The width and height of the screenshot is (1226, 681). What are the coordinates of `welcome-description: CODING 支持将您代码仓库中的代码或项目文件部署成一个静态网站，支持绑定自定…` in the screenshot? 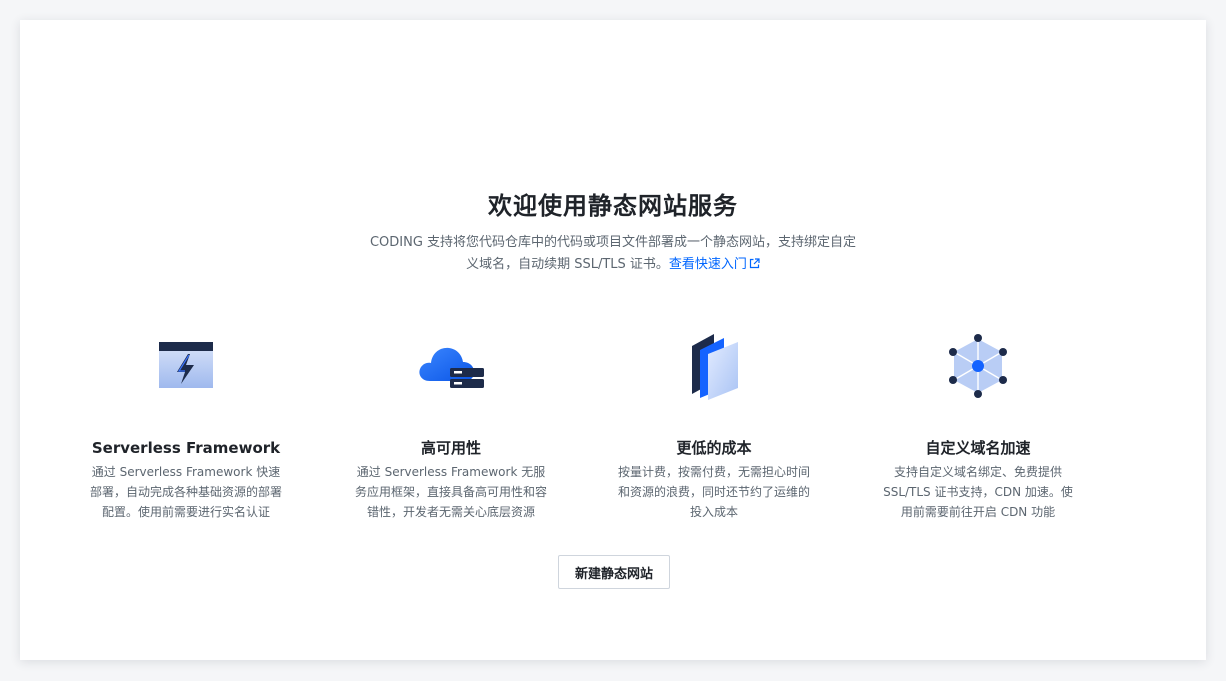 It's located at (613, 254).